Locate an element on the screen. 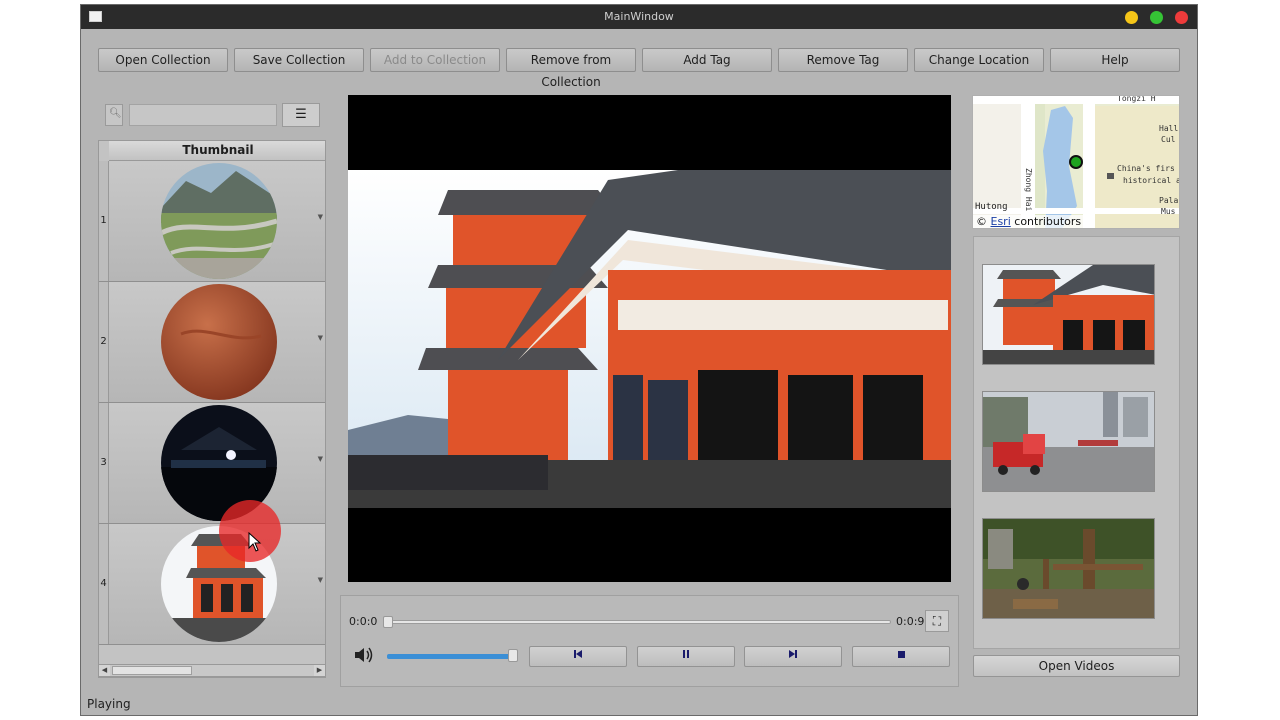  volume-slider-handle is located at coordinates (513, 655).